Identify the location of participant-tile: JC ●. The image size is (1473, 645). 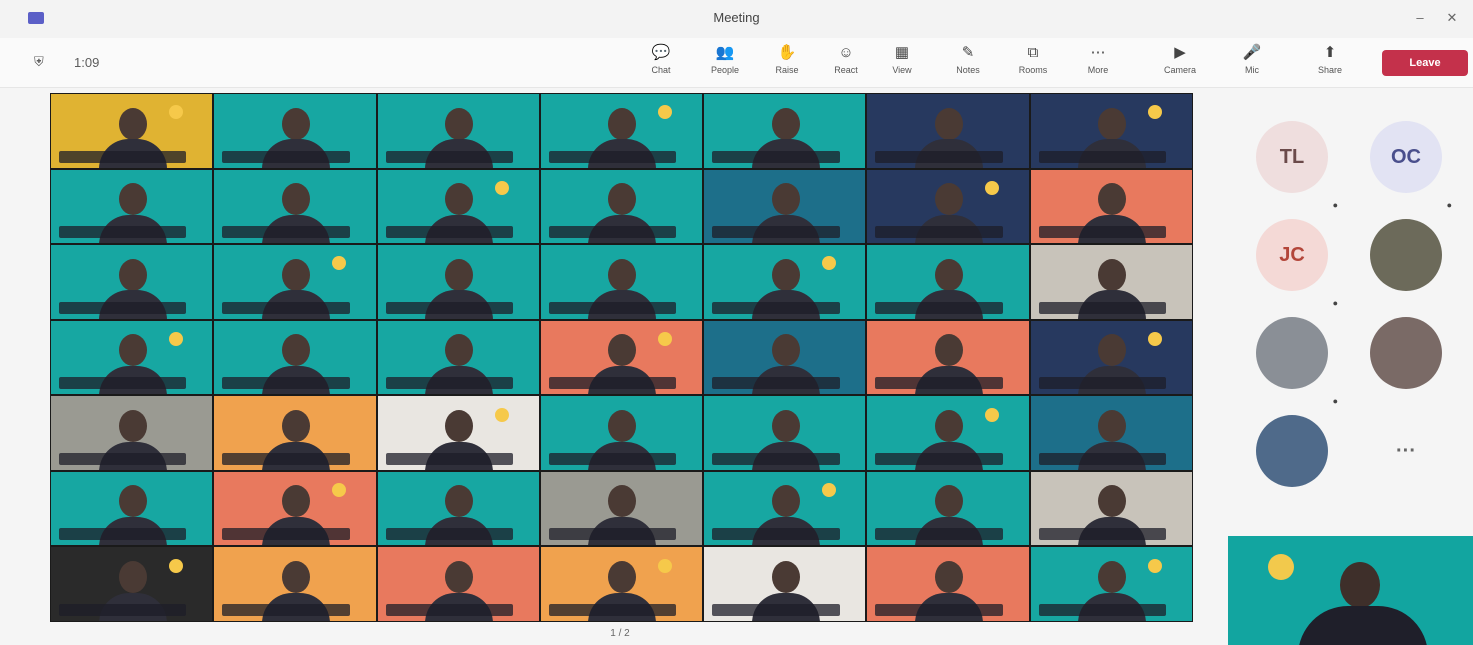
(1292, 264).